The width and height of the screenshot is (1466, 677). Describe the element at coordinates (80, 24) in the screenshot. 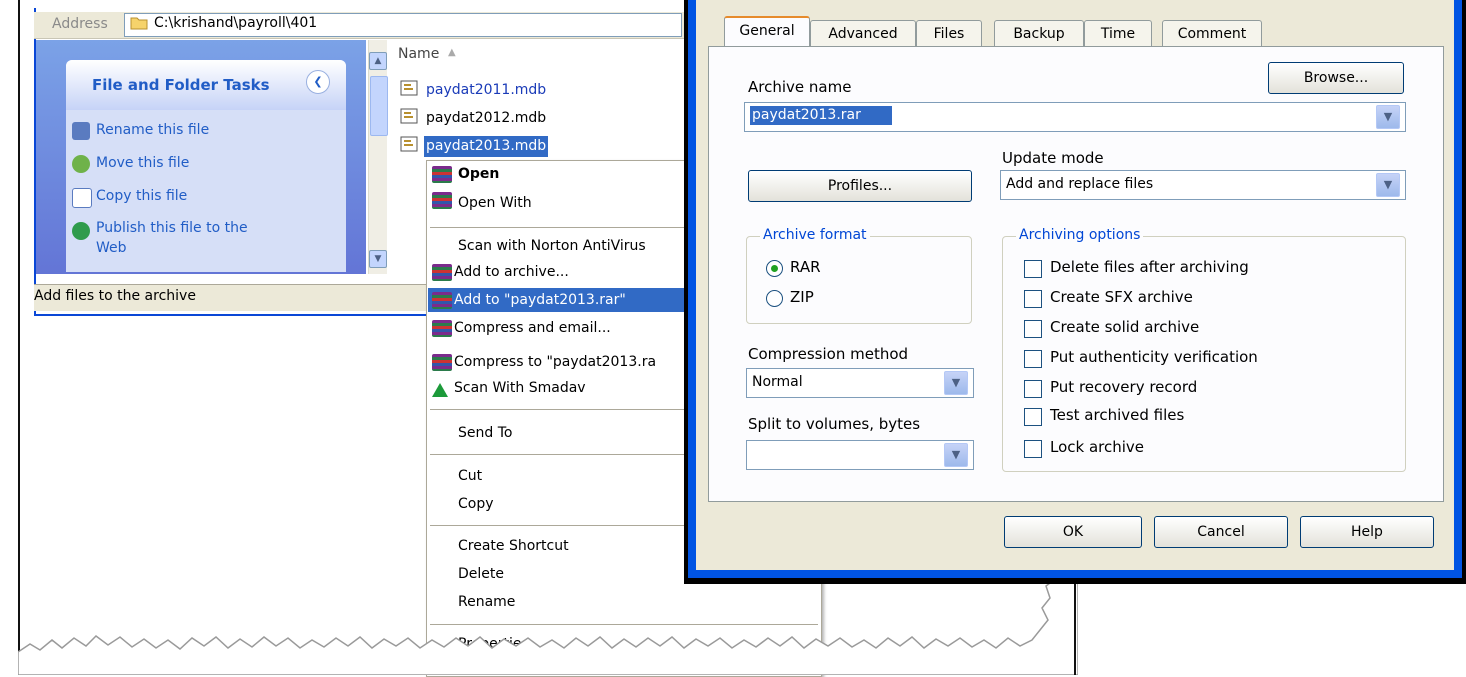

I see `address-label: Address` at that location.